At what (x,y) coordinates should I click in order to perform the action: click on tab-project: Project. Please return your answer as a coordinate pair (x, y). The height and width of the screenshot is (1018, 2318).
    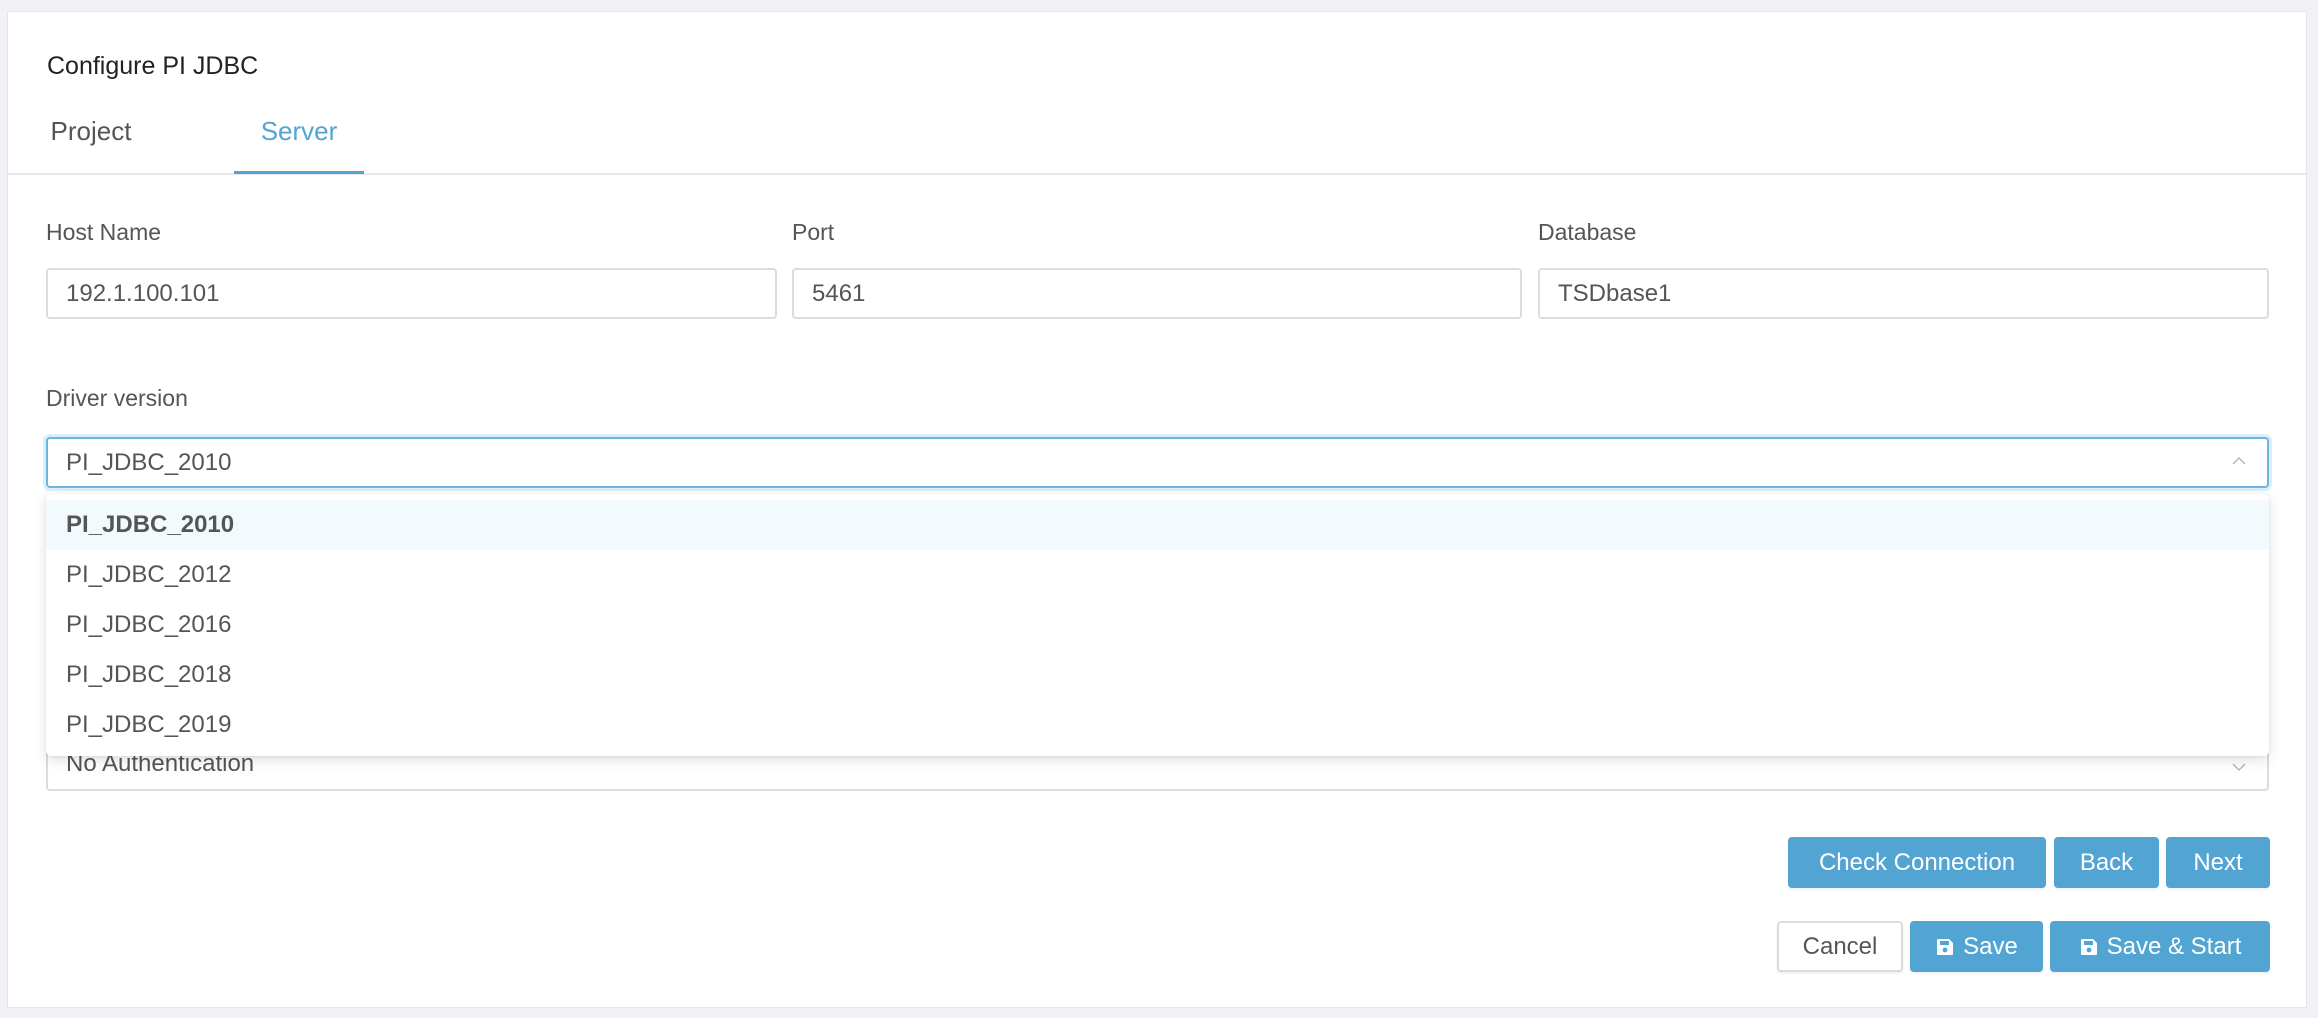
    Looking at the image, I should click on (91, 140).